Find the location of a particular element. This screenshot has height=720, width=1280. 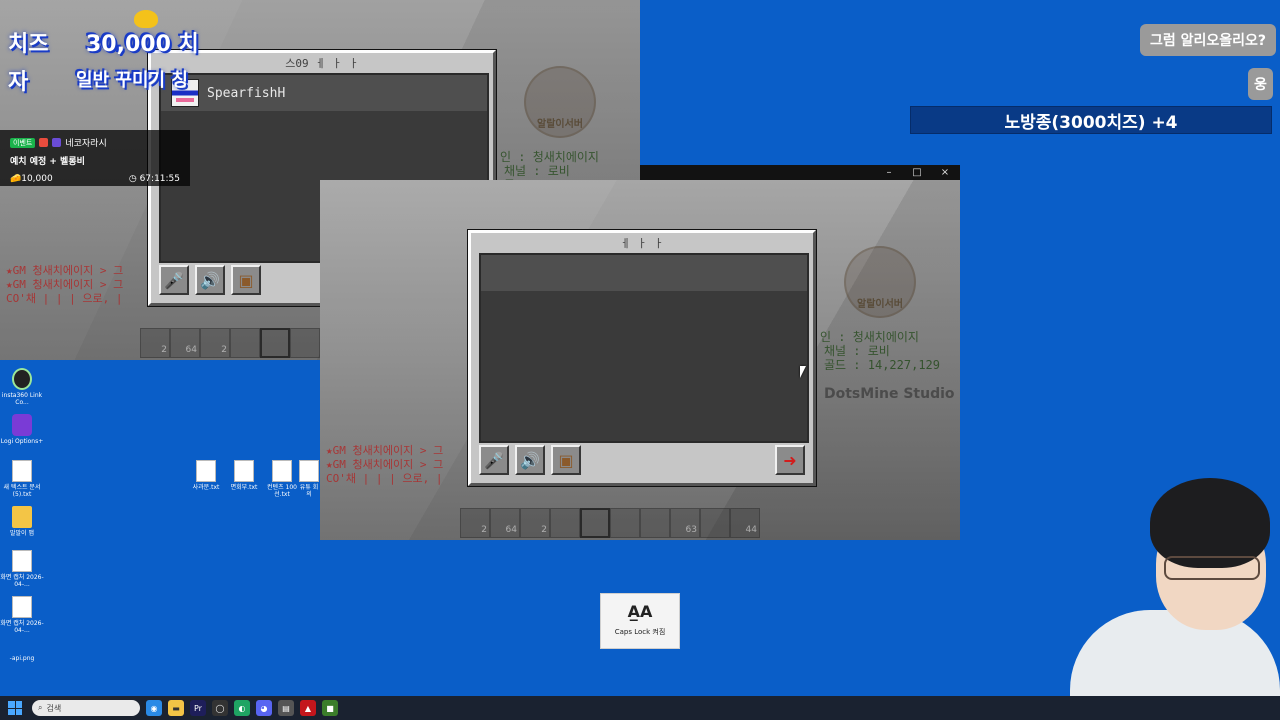

cheese-count: 🧀10,000 is located at coordinates (31, 179).